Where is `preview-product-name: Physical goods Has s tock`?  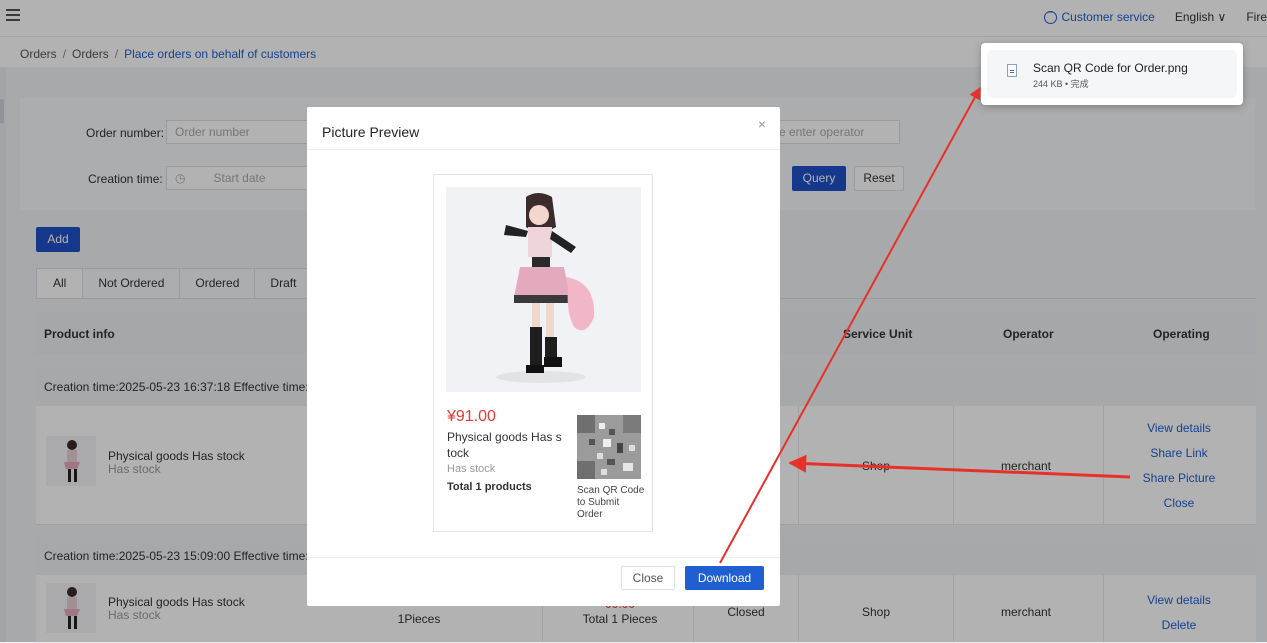 preview-product-name: Physical goods Has s tock is located at coordinates (504, 445).